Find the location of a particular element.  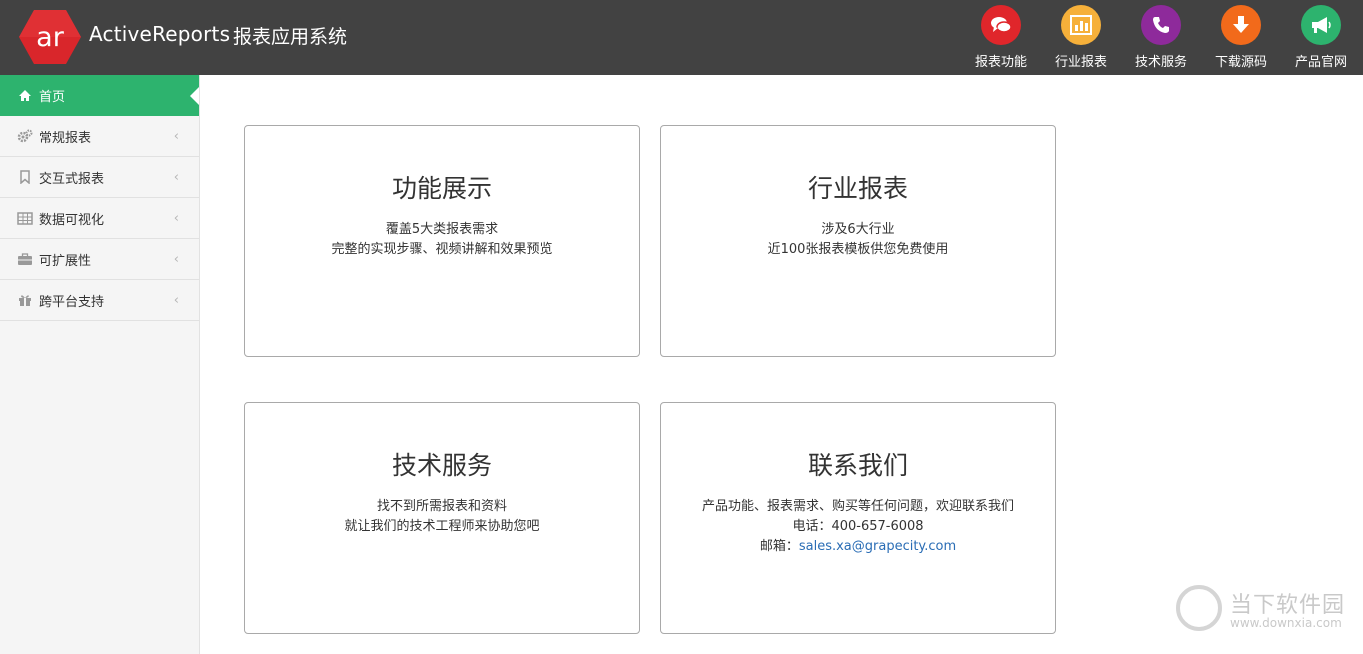

email-line: 邮箱：sales.xa@grapecity.com is located at coordinates (858, 547).